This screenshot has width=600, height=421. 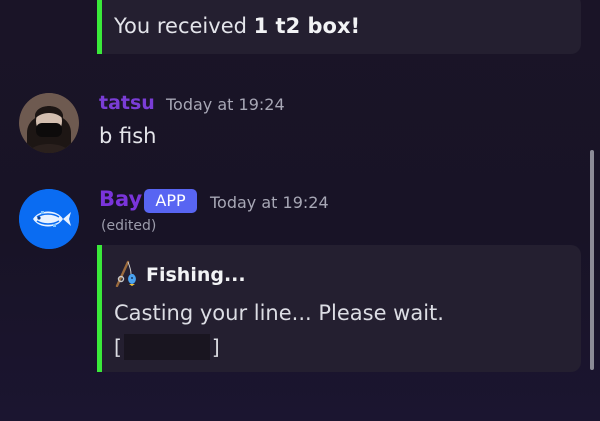 What do you see at coordinates (307, 26) in the screenshot?
I see `reward-embed-bold: 1 t2 box!` at bounding box center [307, 26].